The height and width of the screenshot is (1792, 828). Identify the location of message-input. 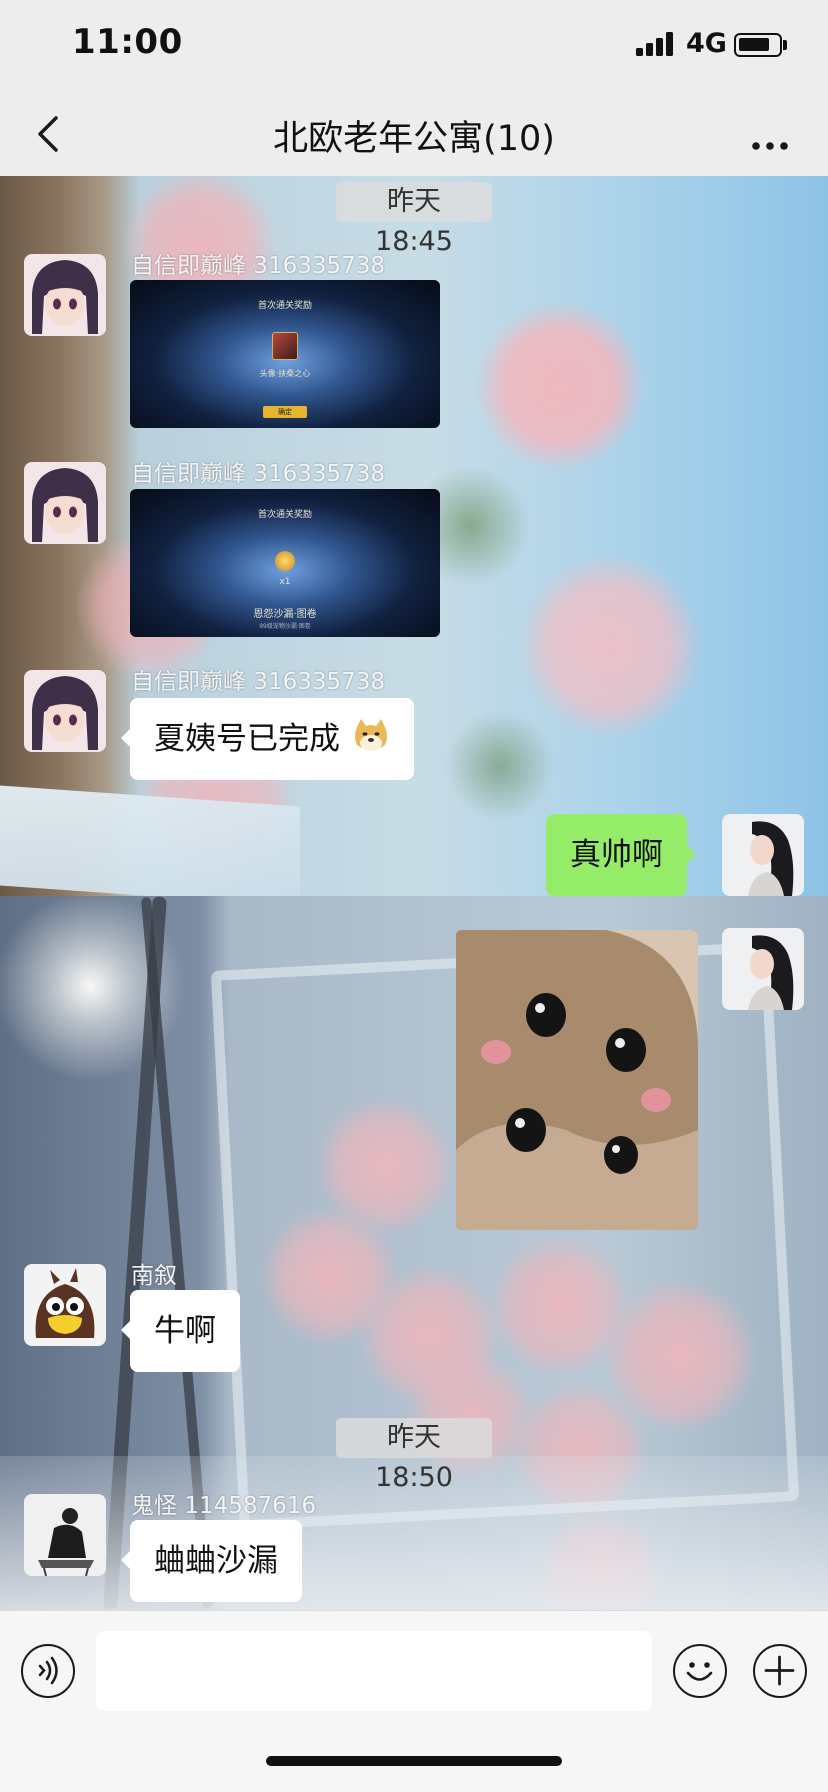
(374, 1671).